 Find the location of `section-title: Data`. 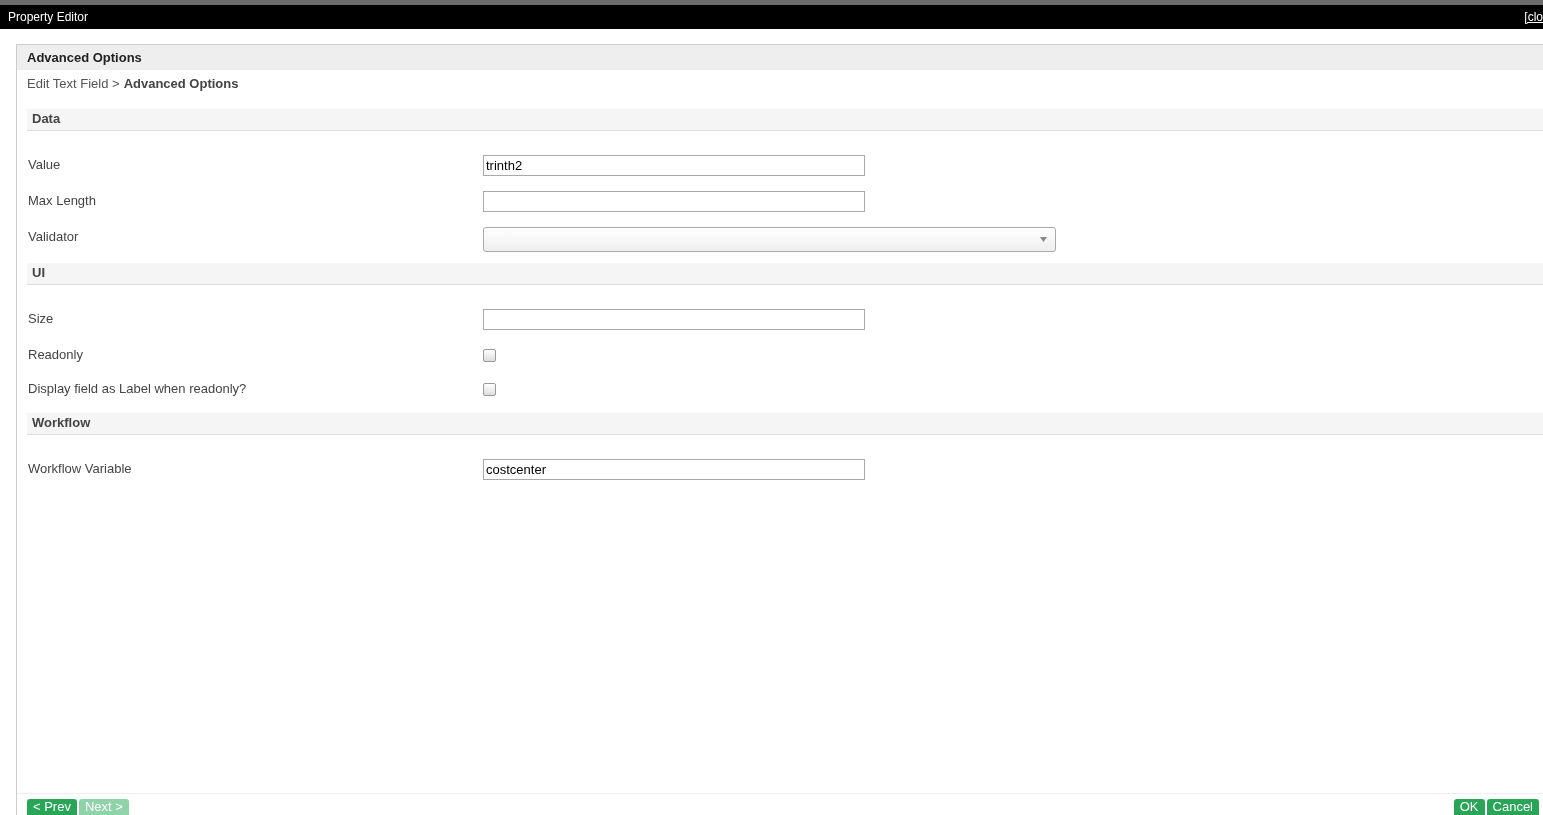

section-title: Data is located at coordinates (46, 119).